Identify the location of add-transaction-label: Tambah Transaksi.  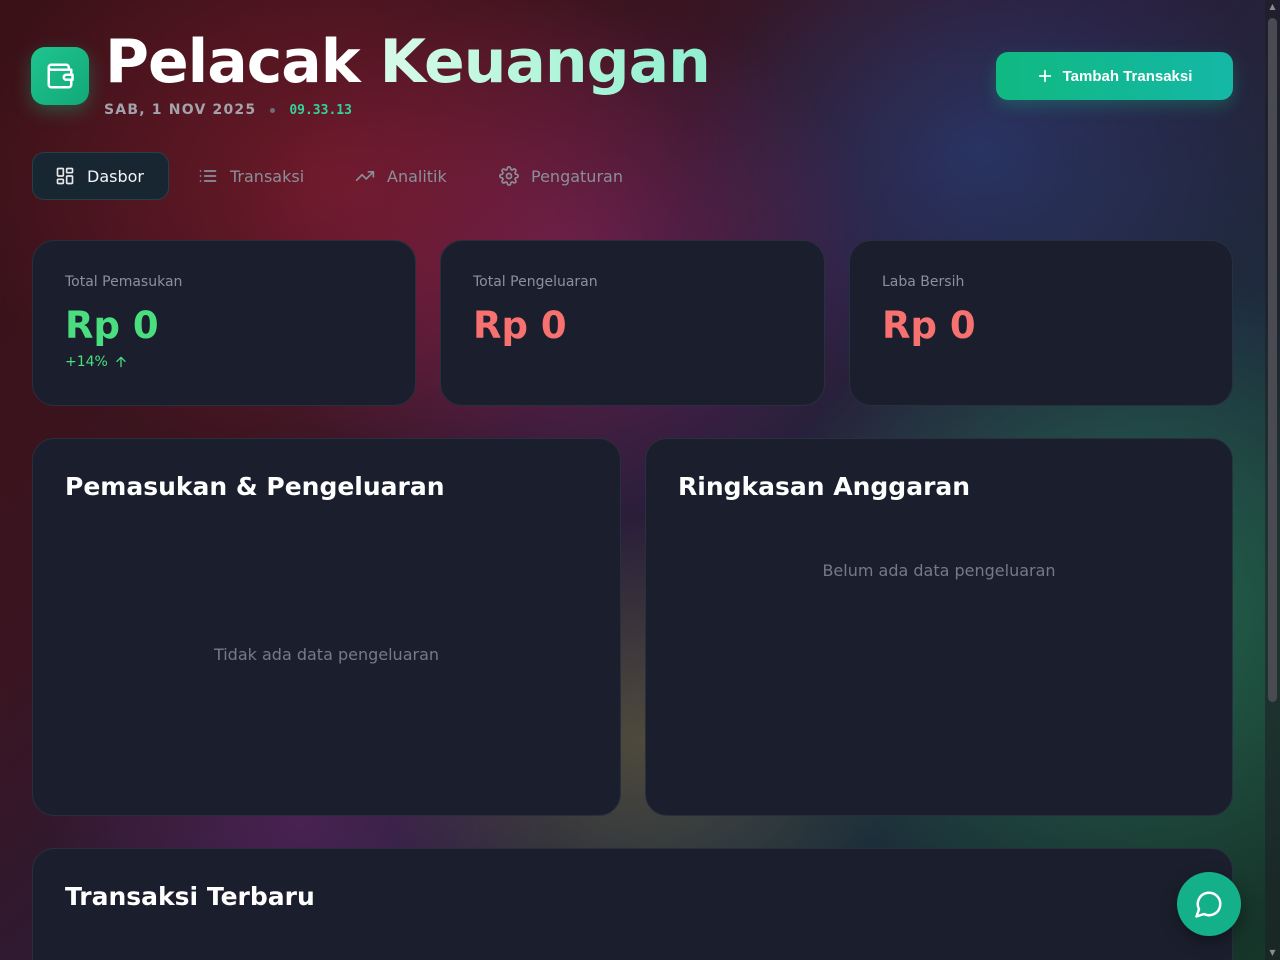
(1127, 76).